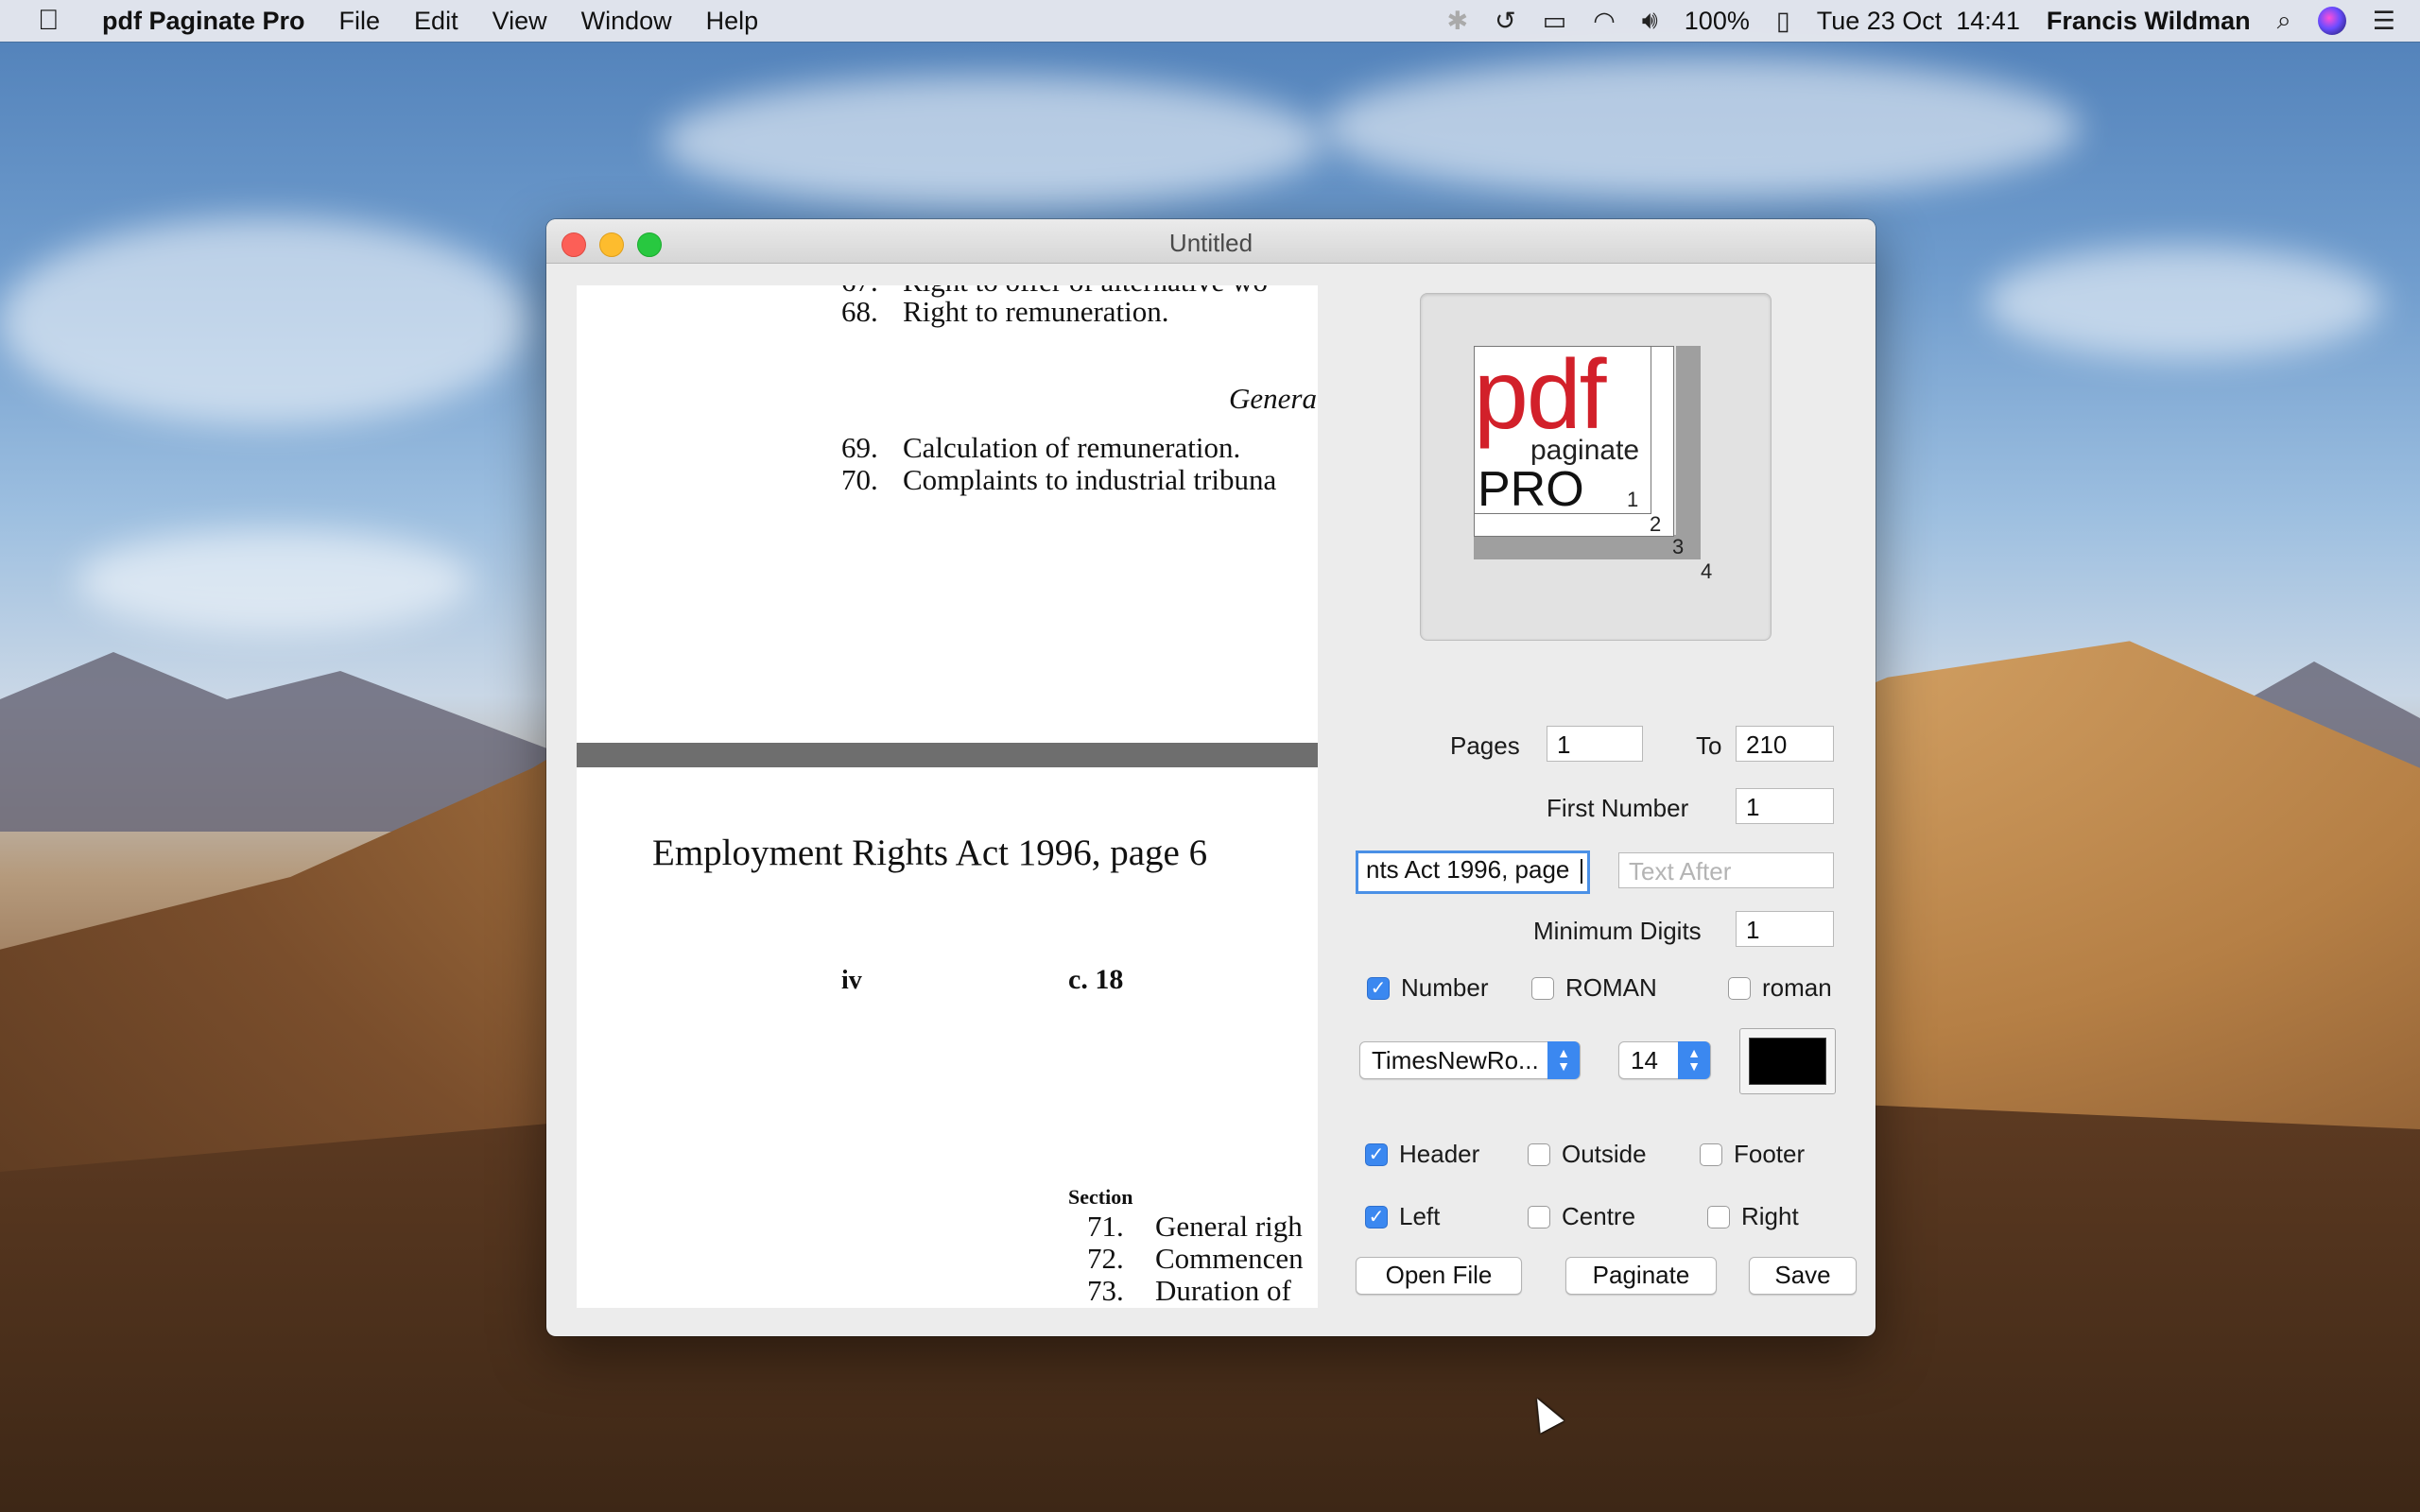 The width and height of the screenshot is (2420, 1512). I want to click on text-before-field: nts Act 1996, page, so click(1473, 872).